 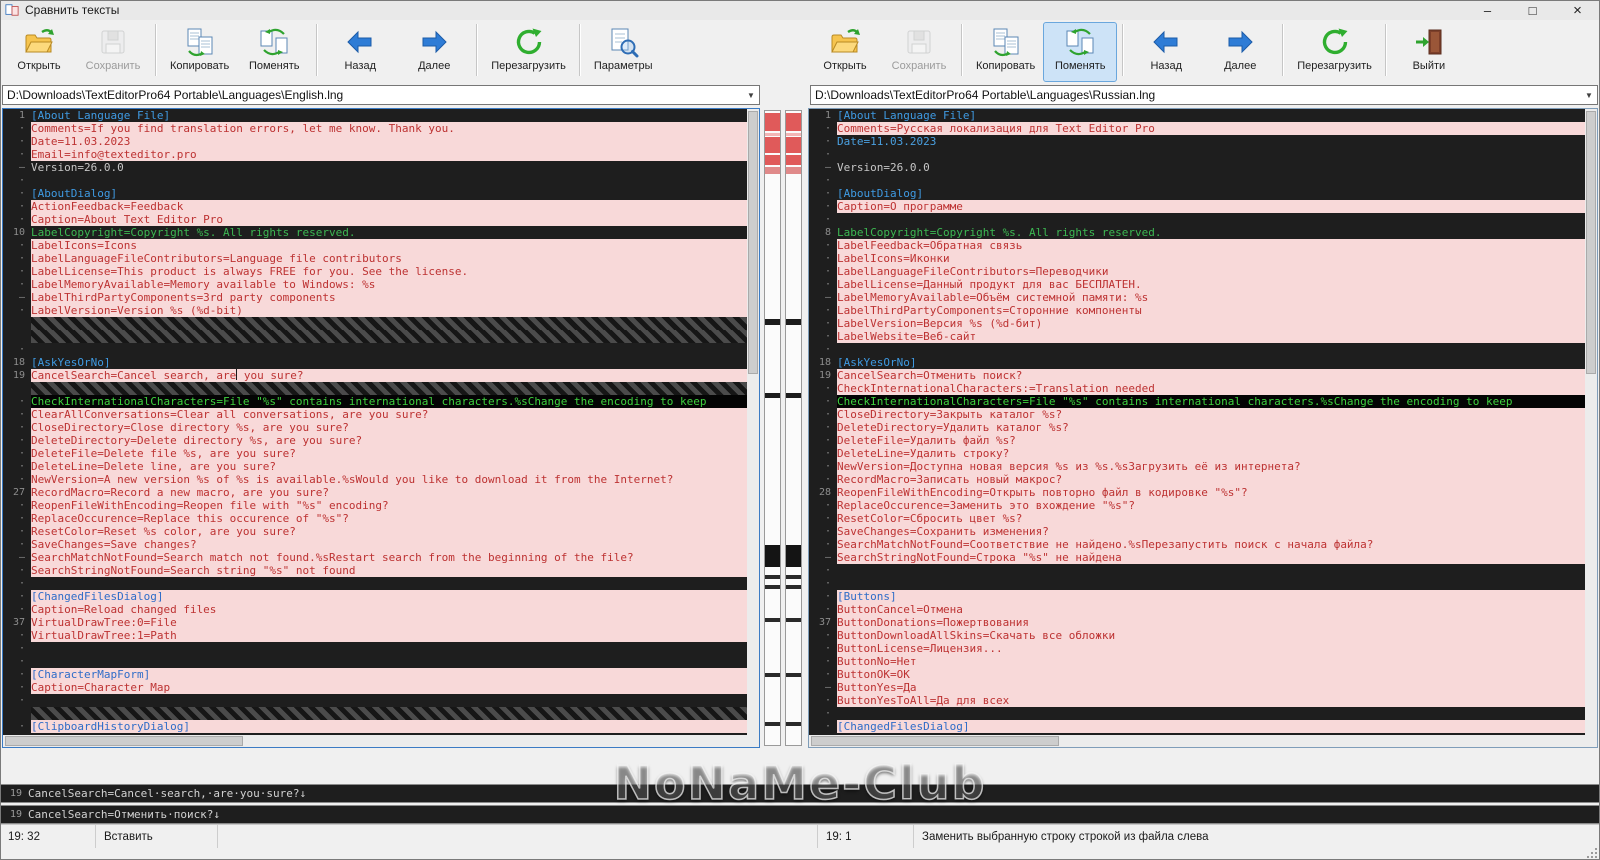 I want to click on code-line: · LabelFeedback=Обратная связь, so click(x=1197, y=245).